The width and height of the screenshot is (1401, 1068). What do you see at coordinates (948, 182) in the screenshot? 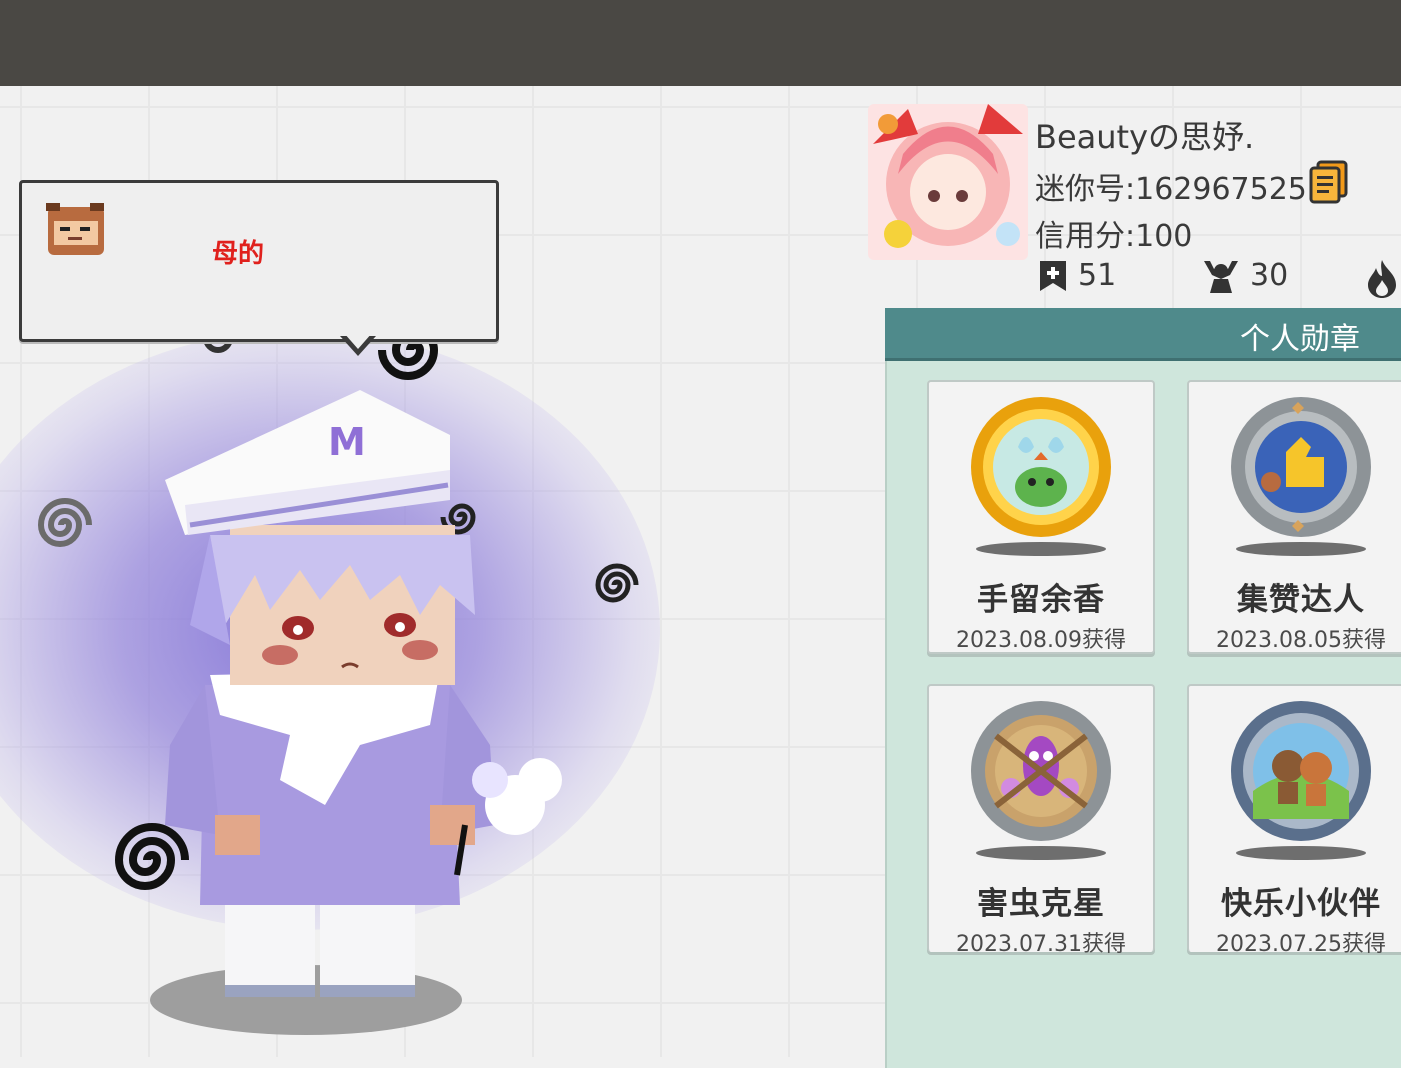
I see `profile-avatar` at bounding box center [948, 182].